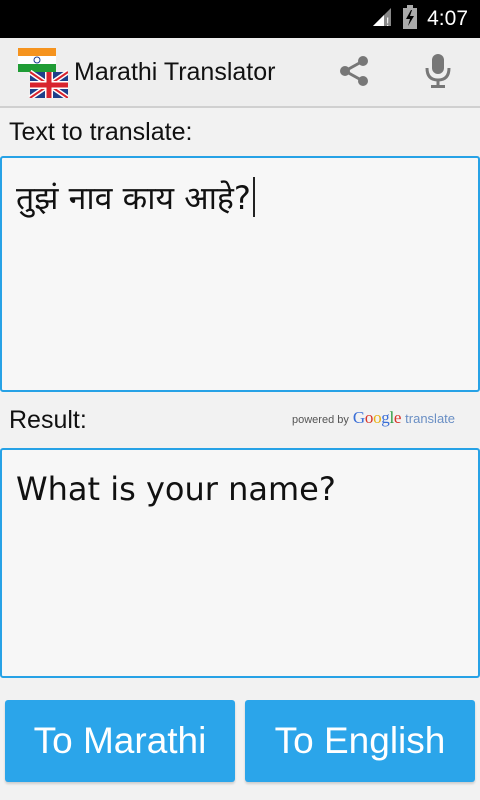 This screenshot has width=480, height=800. I want to click on powered-by-google: powered by Google translate, so click(373, 418).